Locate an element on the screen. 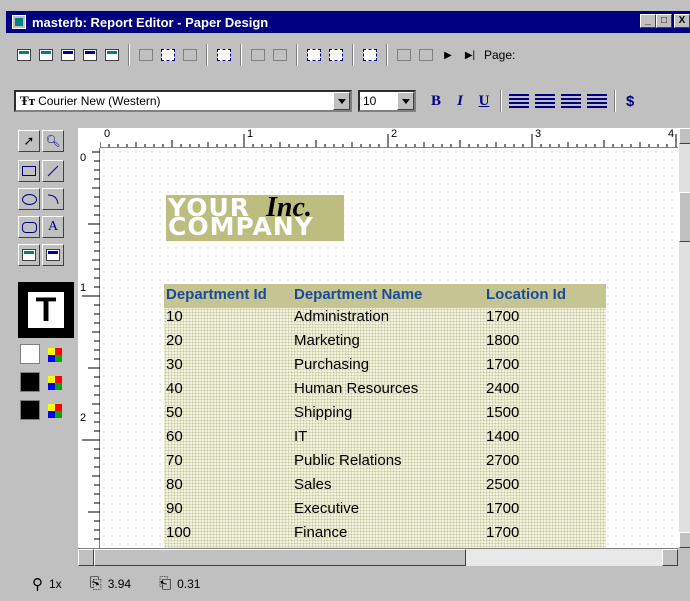 The height and width of the screenshot is (601, 690). italic-button: I is located at coordinates (460, 101).